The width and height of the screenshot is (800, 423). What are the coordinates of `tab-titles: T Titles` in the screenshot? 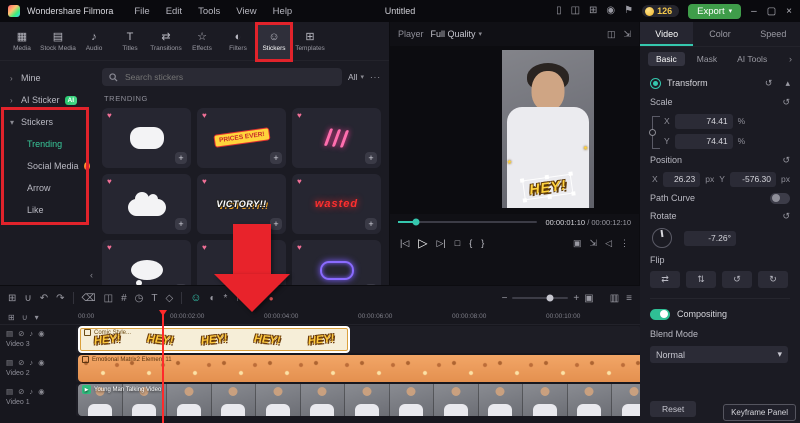 It's located at (130, 42).